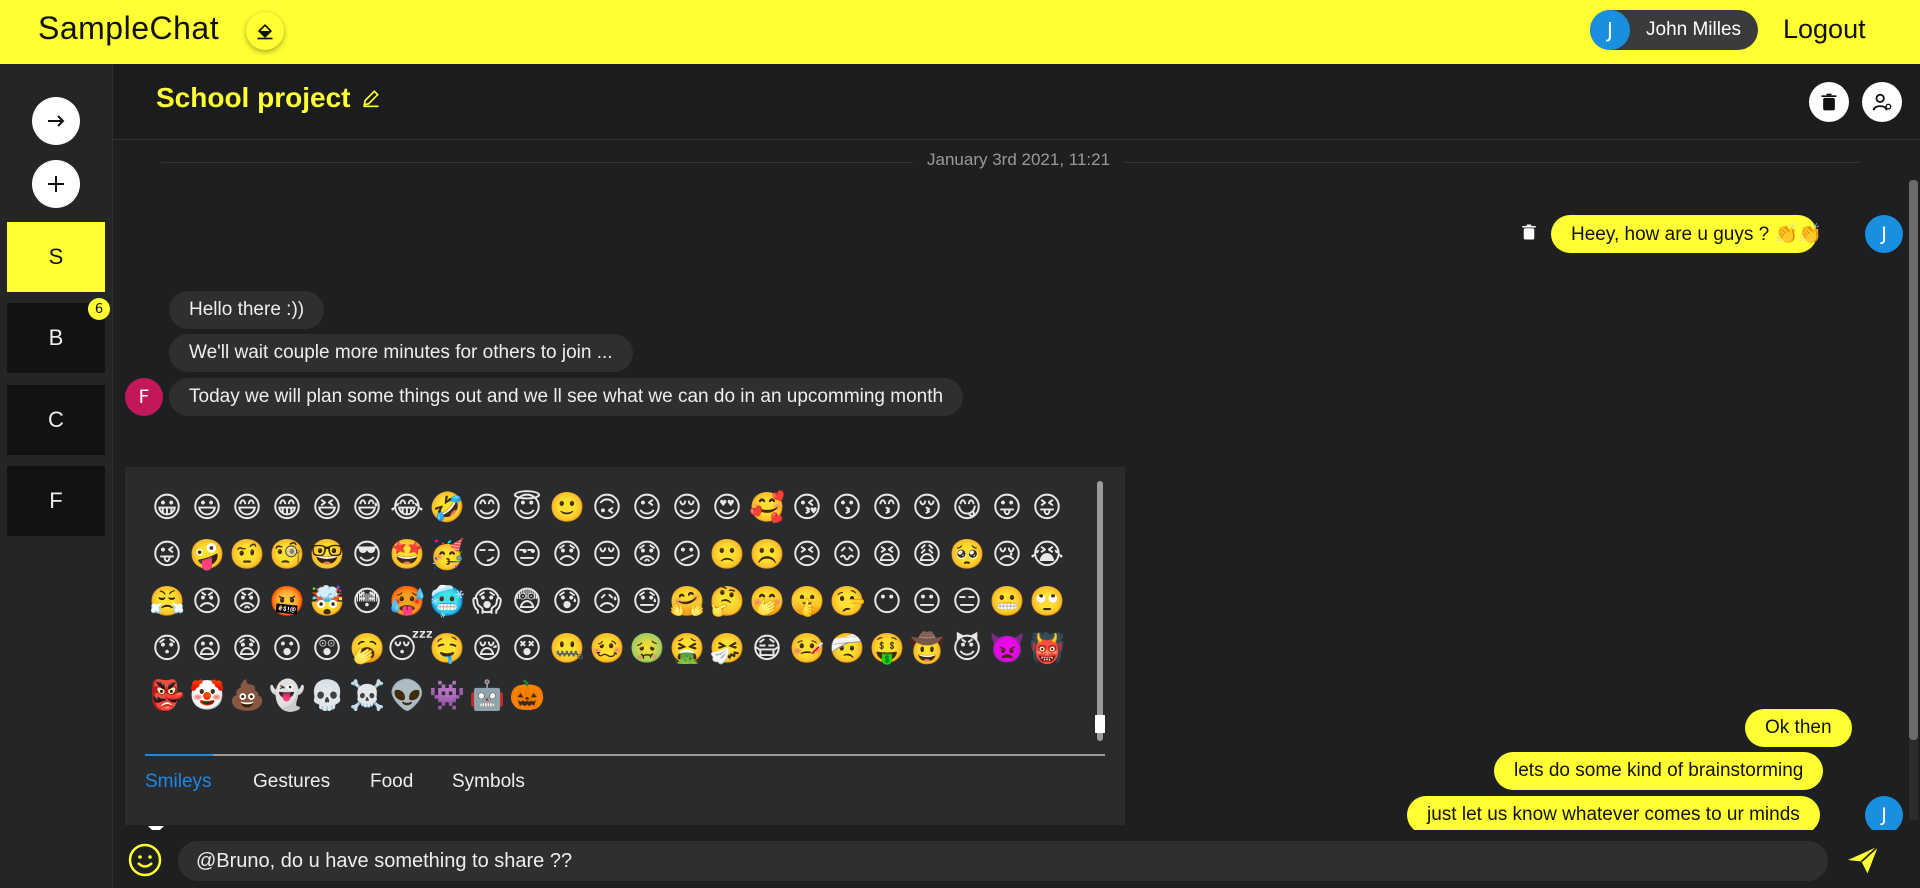  I want to click on emoji-option: 🤥, so click(847, 604).